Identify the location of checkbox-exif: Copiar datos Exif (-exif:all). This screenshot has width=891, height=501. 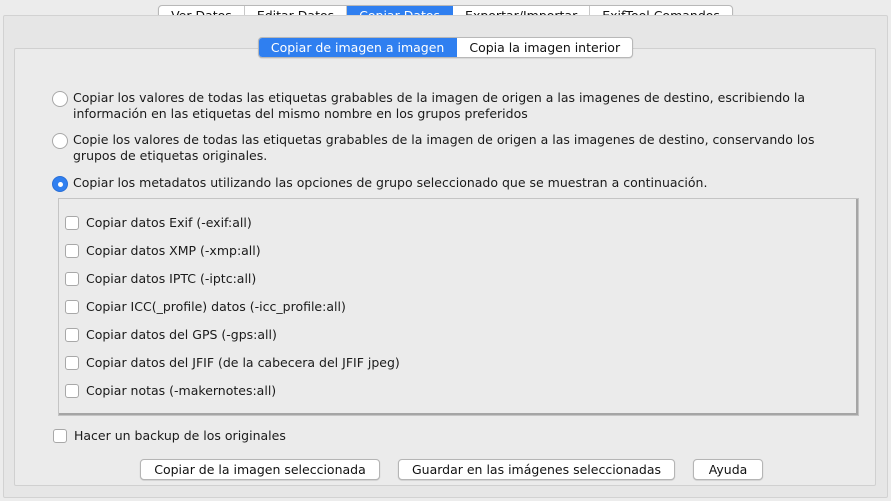
(158, 223).